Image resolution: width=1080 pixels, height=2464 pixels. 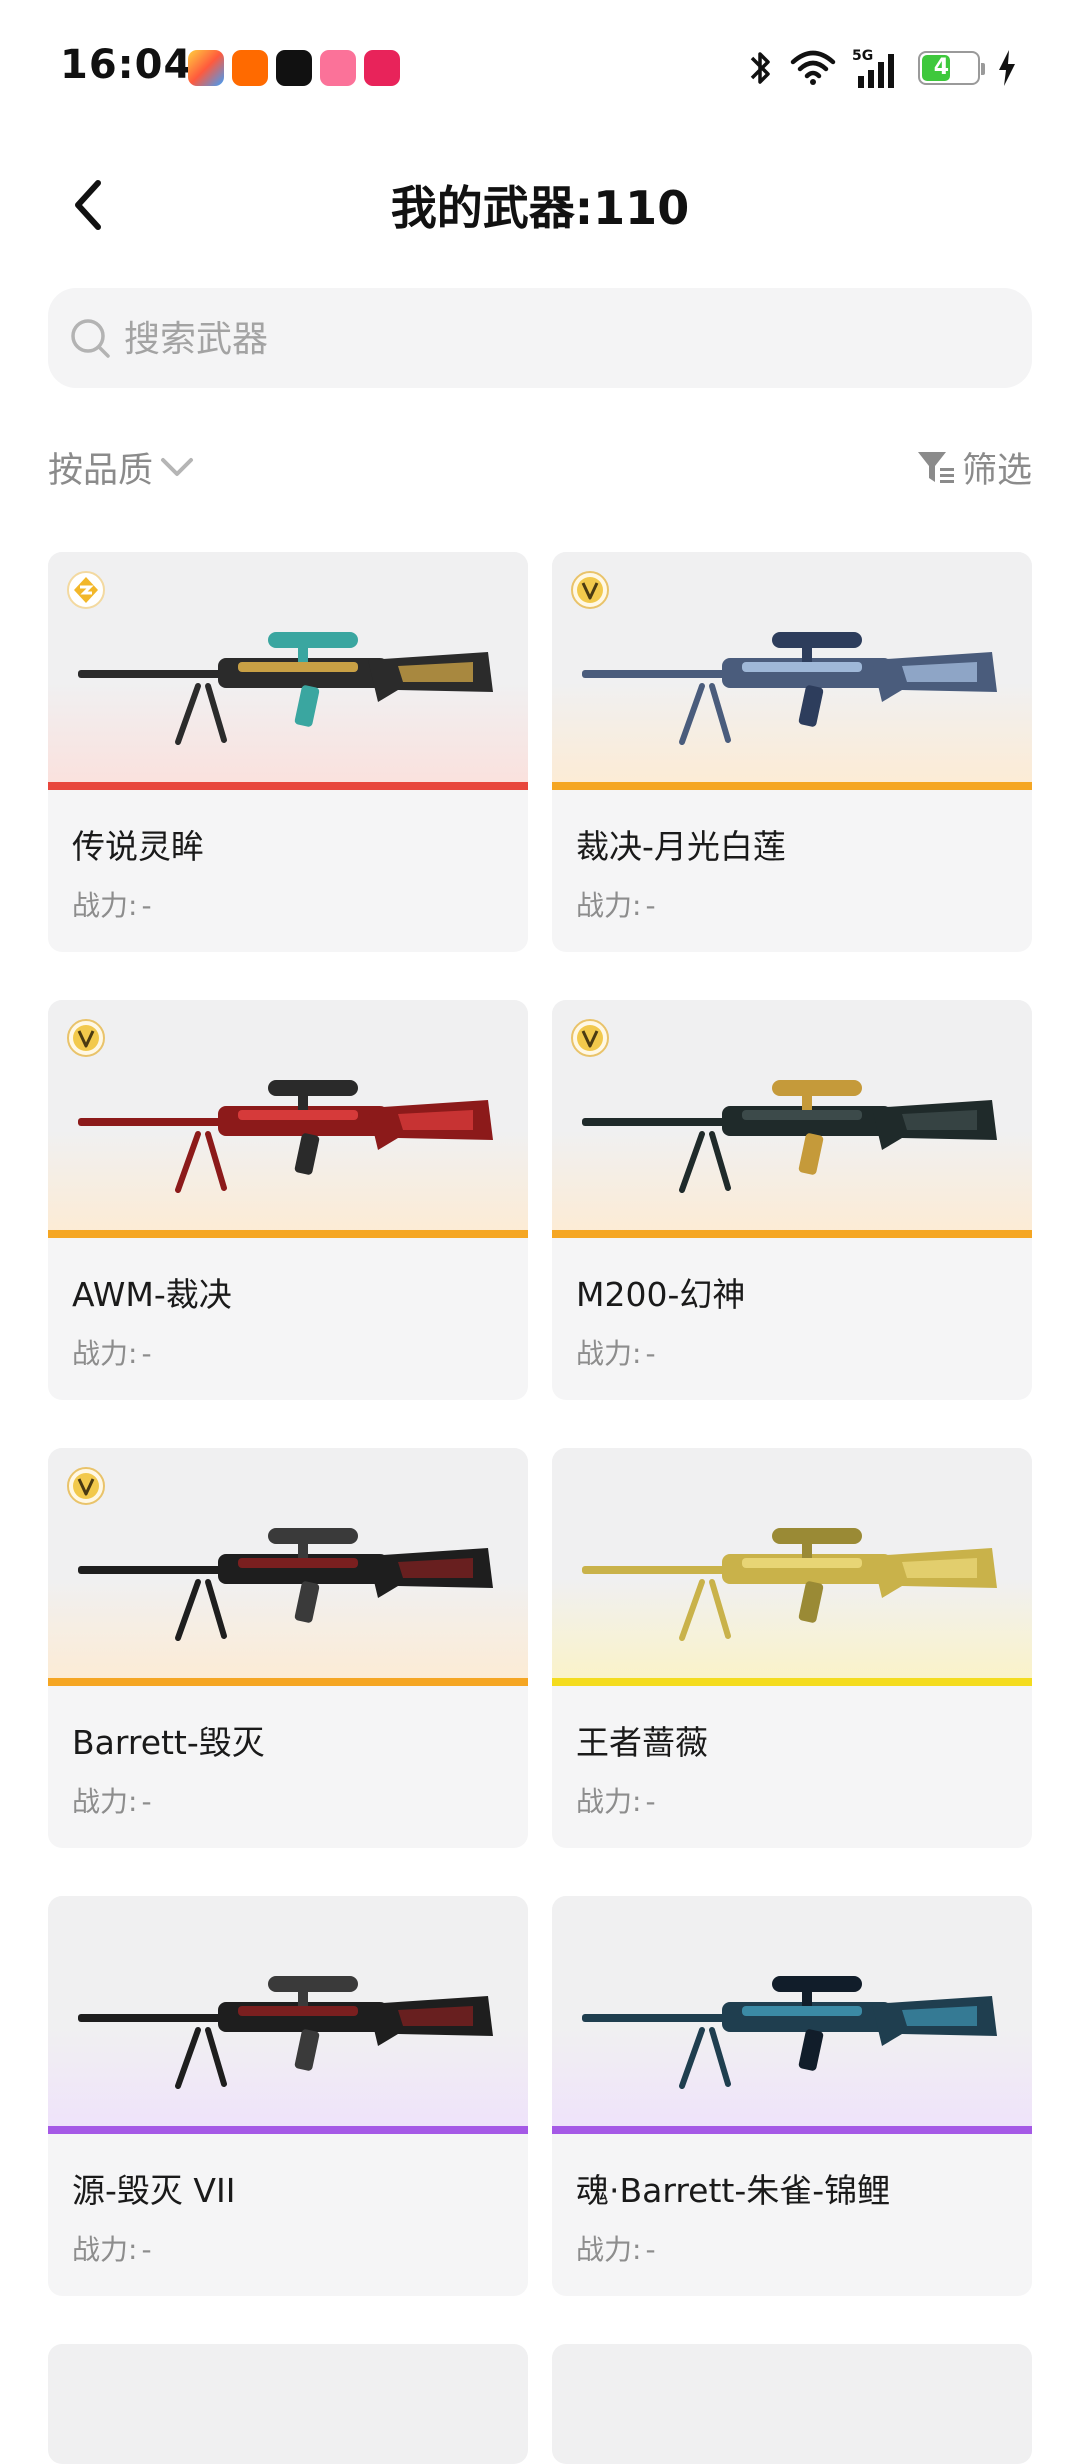 What do you see at coordinates (338, 68) in the screenshot?
I see `bilibili-app-icon` at bounding box center [338, 68].